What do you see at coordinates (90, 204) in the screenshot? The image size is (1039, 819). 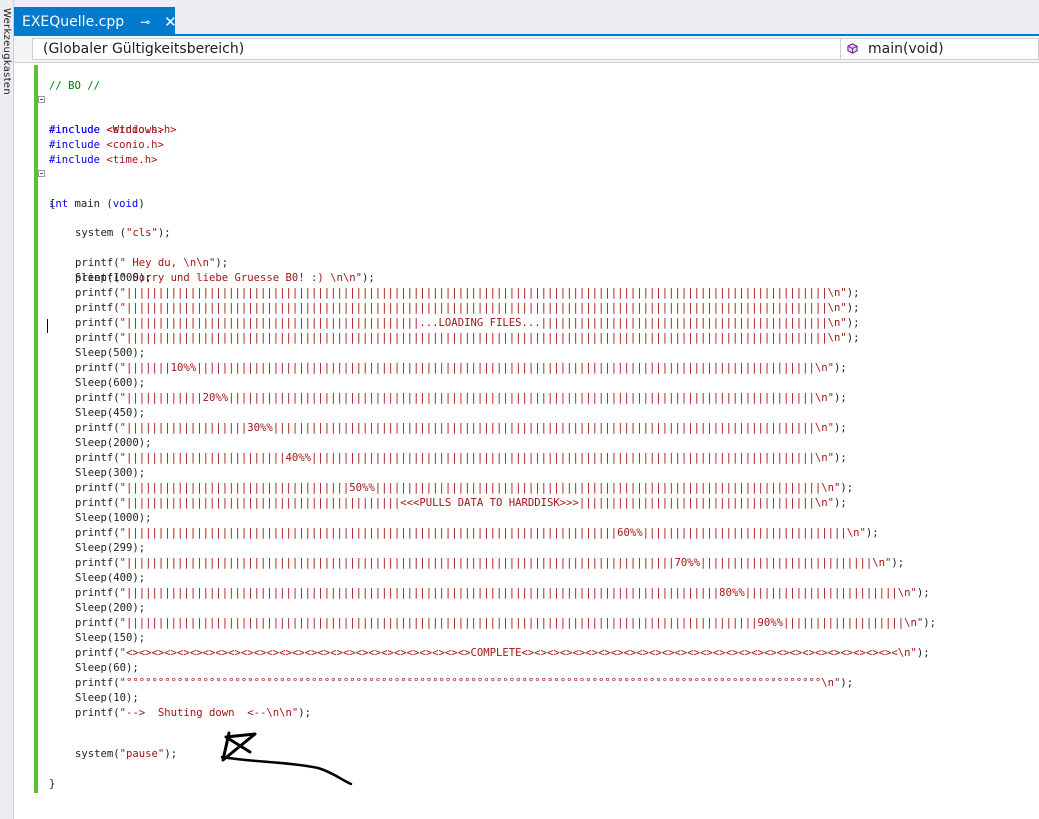 I see `main-signature: main (` at bounding box center [90, 204].